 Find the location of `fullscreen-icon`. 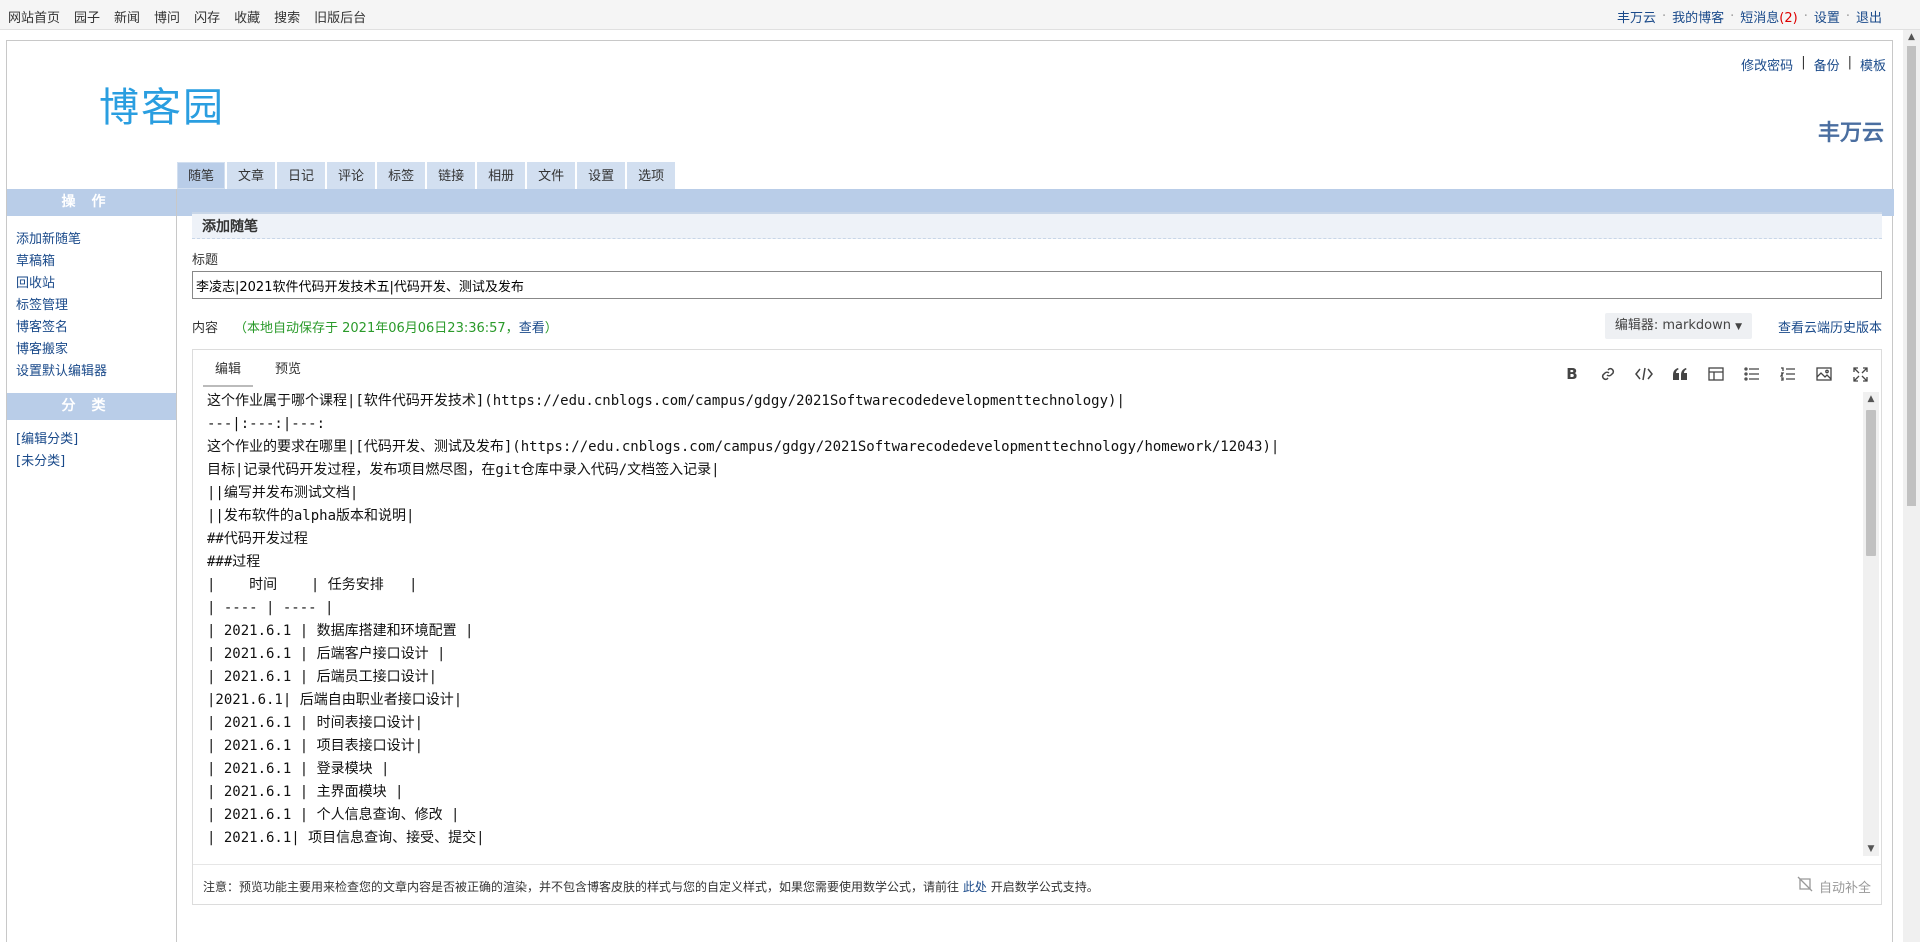

fullscreen-icon is located at coordinates (1860, 374).